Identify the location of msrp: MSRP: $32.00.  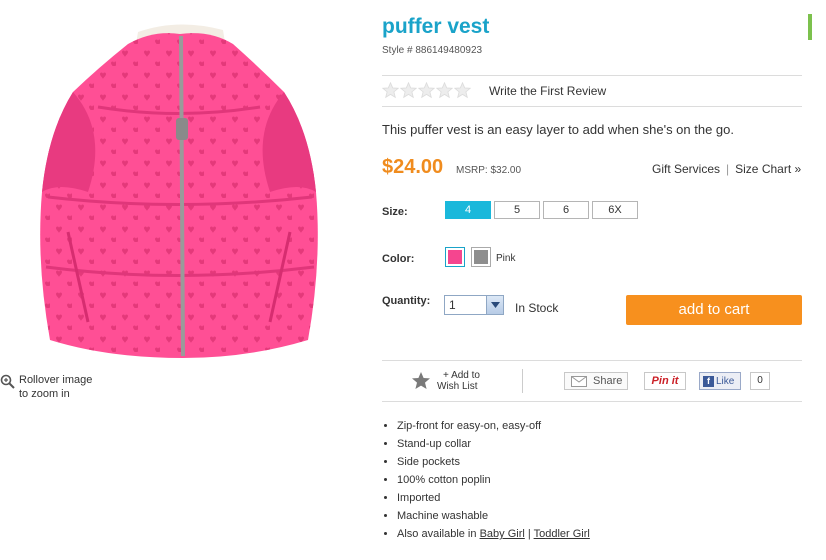
(489, 170).